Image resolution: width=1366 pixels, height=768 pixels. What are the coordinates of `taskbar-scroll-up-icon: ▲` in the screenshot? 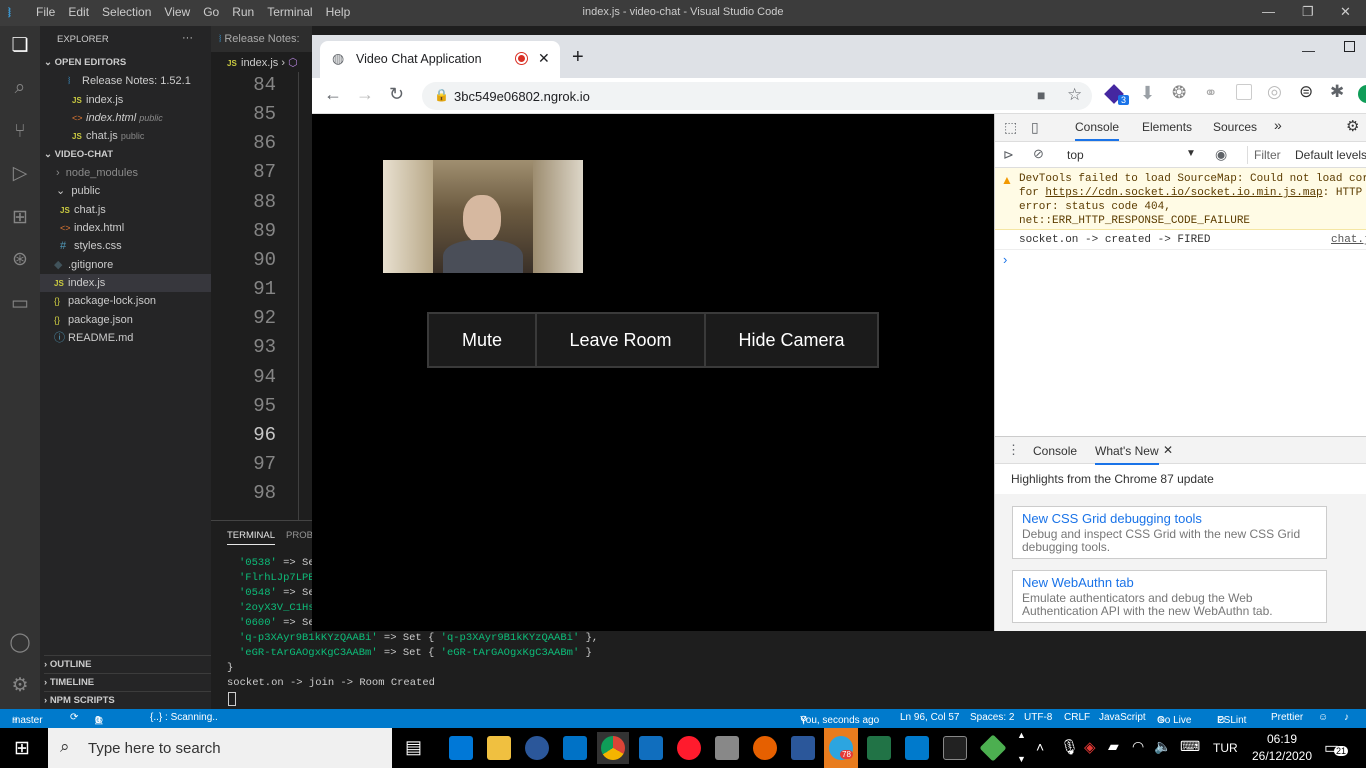 It's located at (1021, 735).